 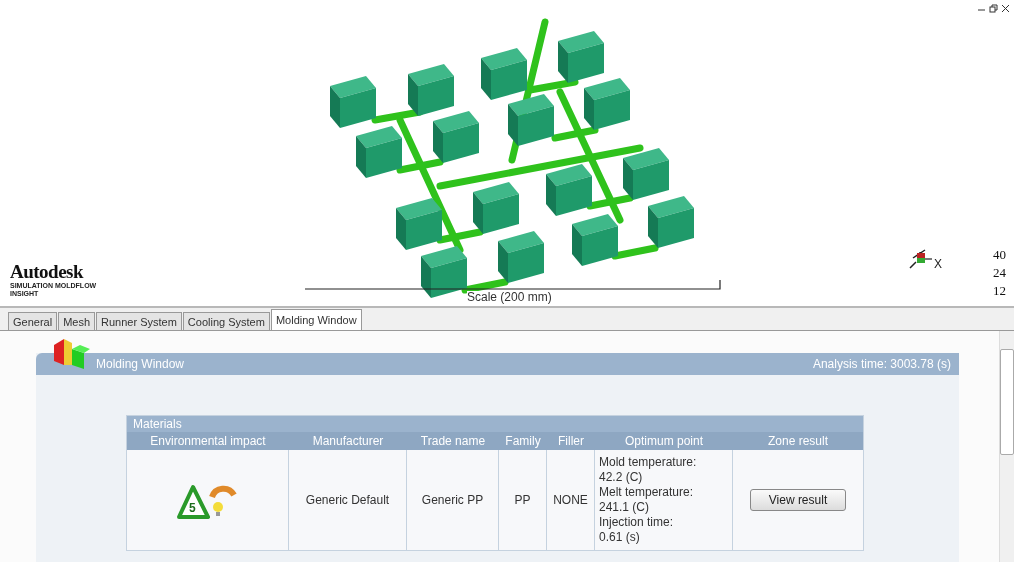 What do you see at coordinates (993, 8) in the screenshot?
I see `restore-icon` at bounding box center [993, 8].